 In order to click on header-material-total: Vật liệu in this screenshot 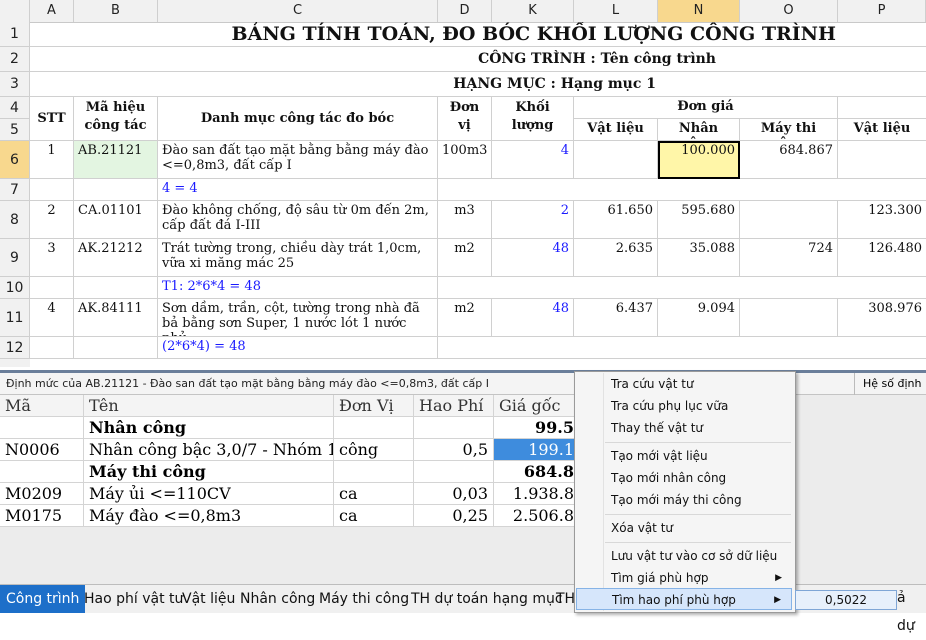, I will do `click(882, 130)`.